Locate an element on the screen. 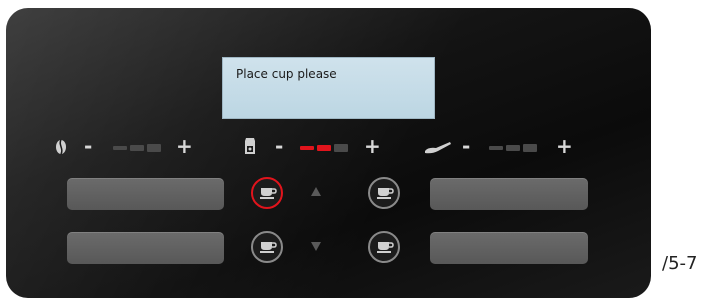  right-bottom-button is located at coordinates (509, 248).